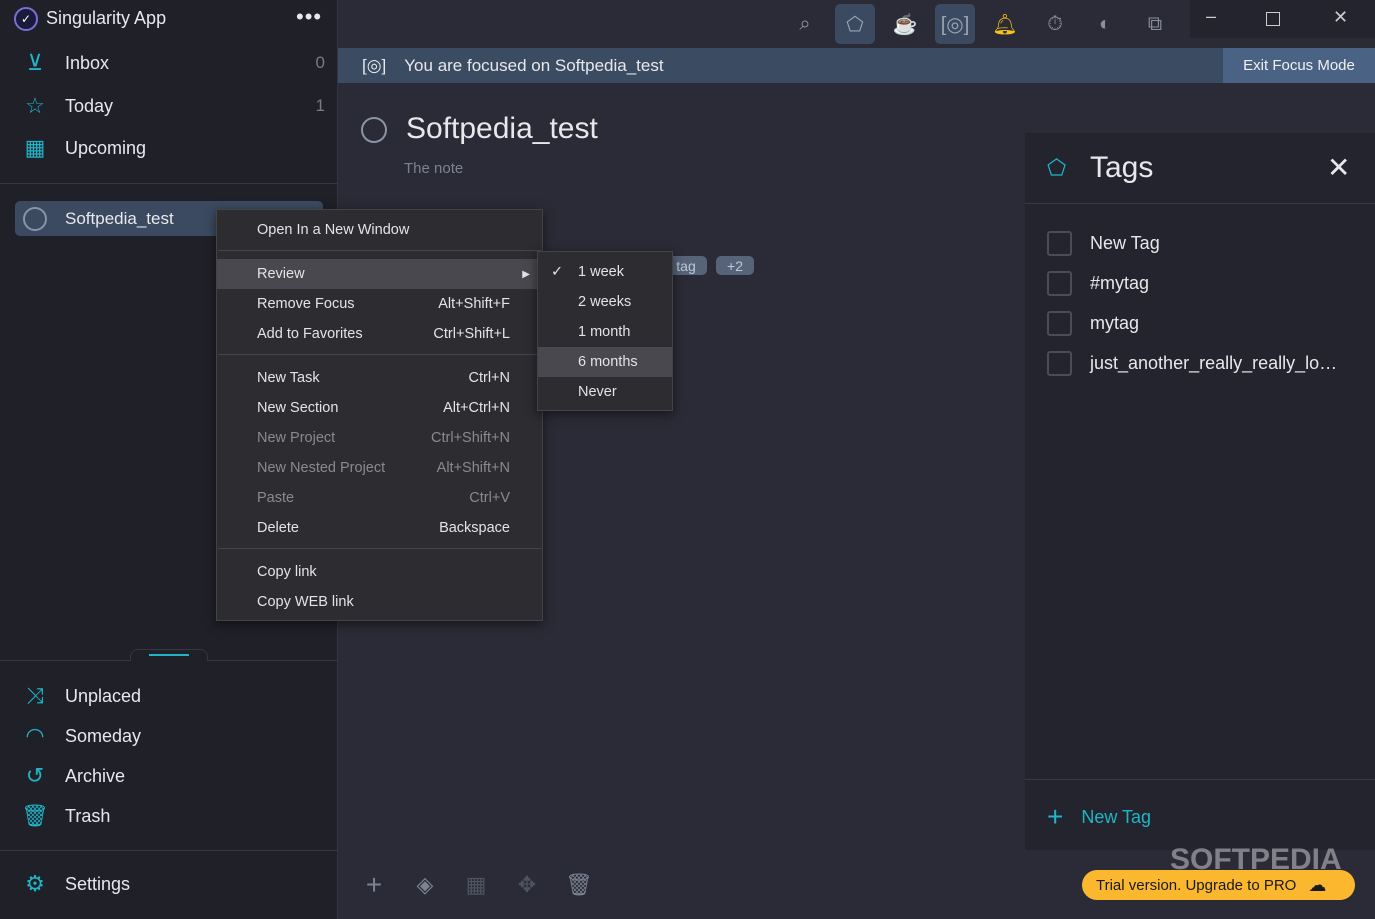  I want to click on label: New Project, so click(296, 438).